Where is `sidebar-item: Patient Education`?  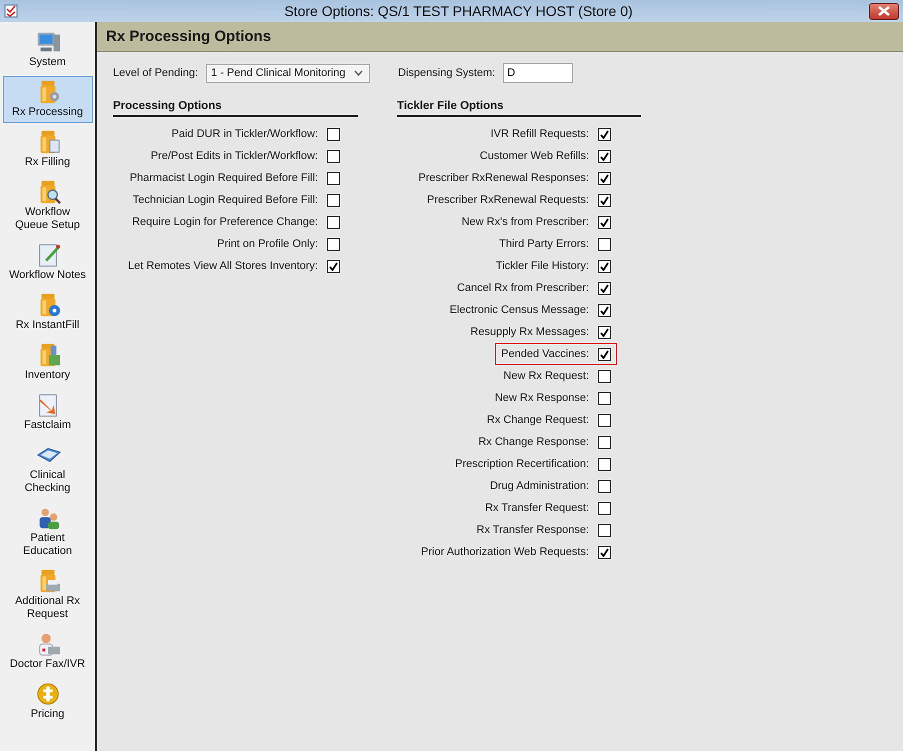 sidebar-item: Patient Education is located at coordinates (47, 532).